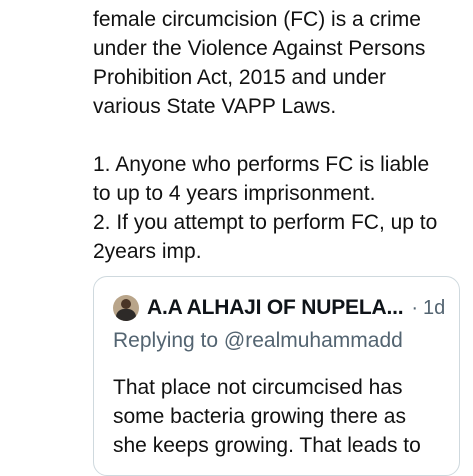 The image size is (473, 476). I want to click on timestamp: 1d, so click(434, 308).